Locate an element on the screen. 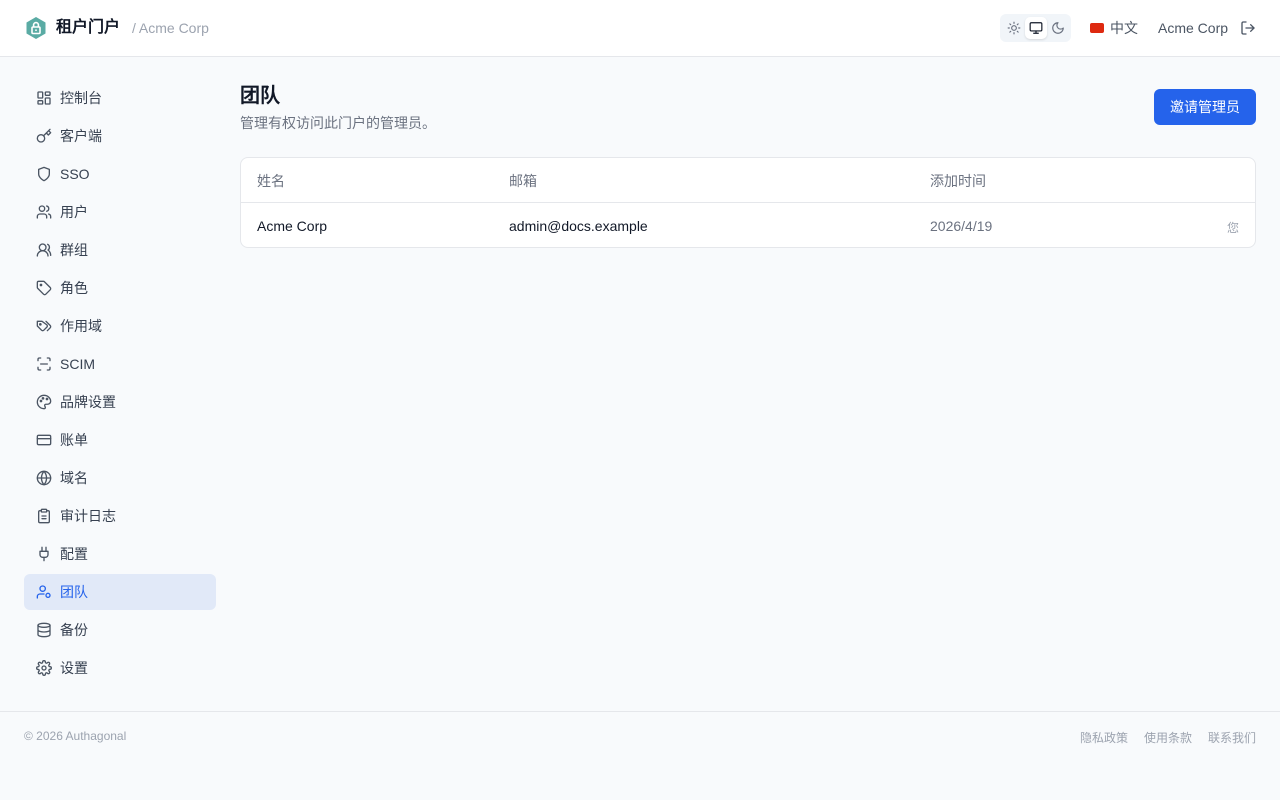 The width and height of the screenshot is (1280, 800). moon-icon is located at coordinates (1058, 28).